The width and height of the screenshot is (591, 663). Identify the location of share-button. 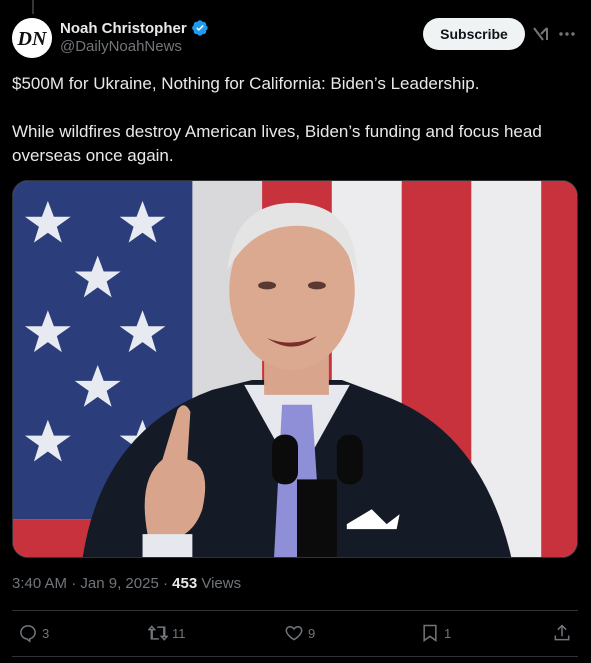
(562, 633).